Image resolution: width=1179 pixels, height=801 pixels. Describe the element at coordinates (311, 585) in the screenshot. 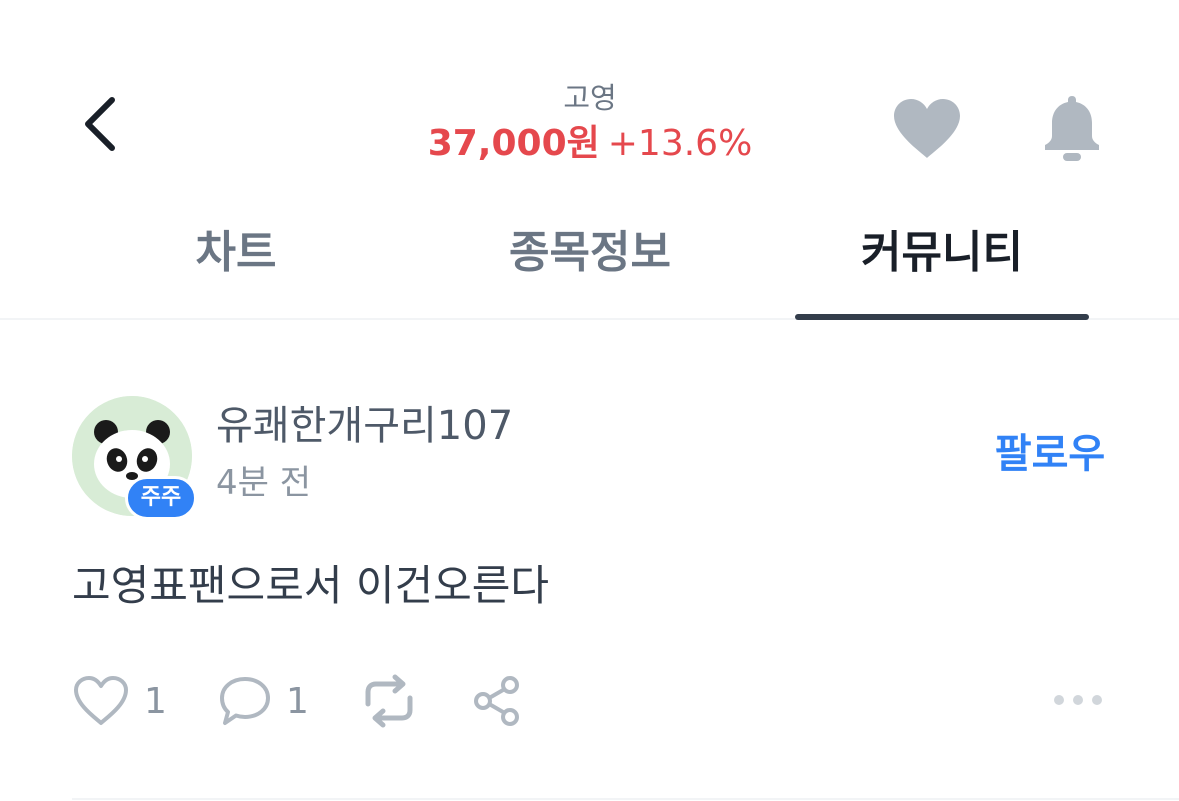

I see `post-body: 고영표팬으로서 이건오른다` at that location.